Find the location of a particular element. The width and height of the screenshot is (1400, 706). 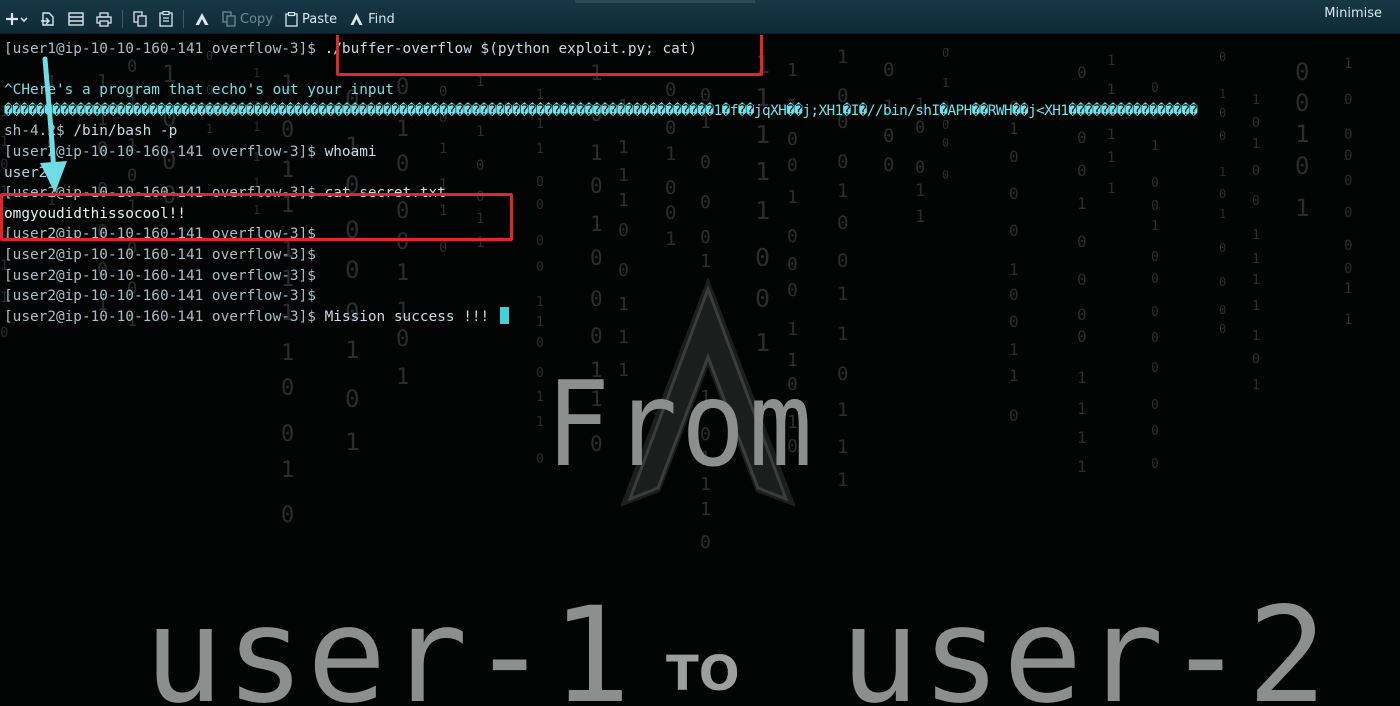

overlay-subtitle: user-1 TO user-2 is located at coordinates (759, 648).